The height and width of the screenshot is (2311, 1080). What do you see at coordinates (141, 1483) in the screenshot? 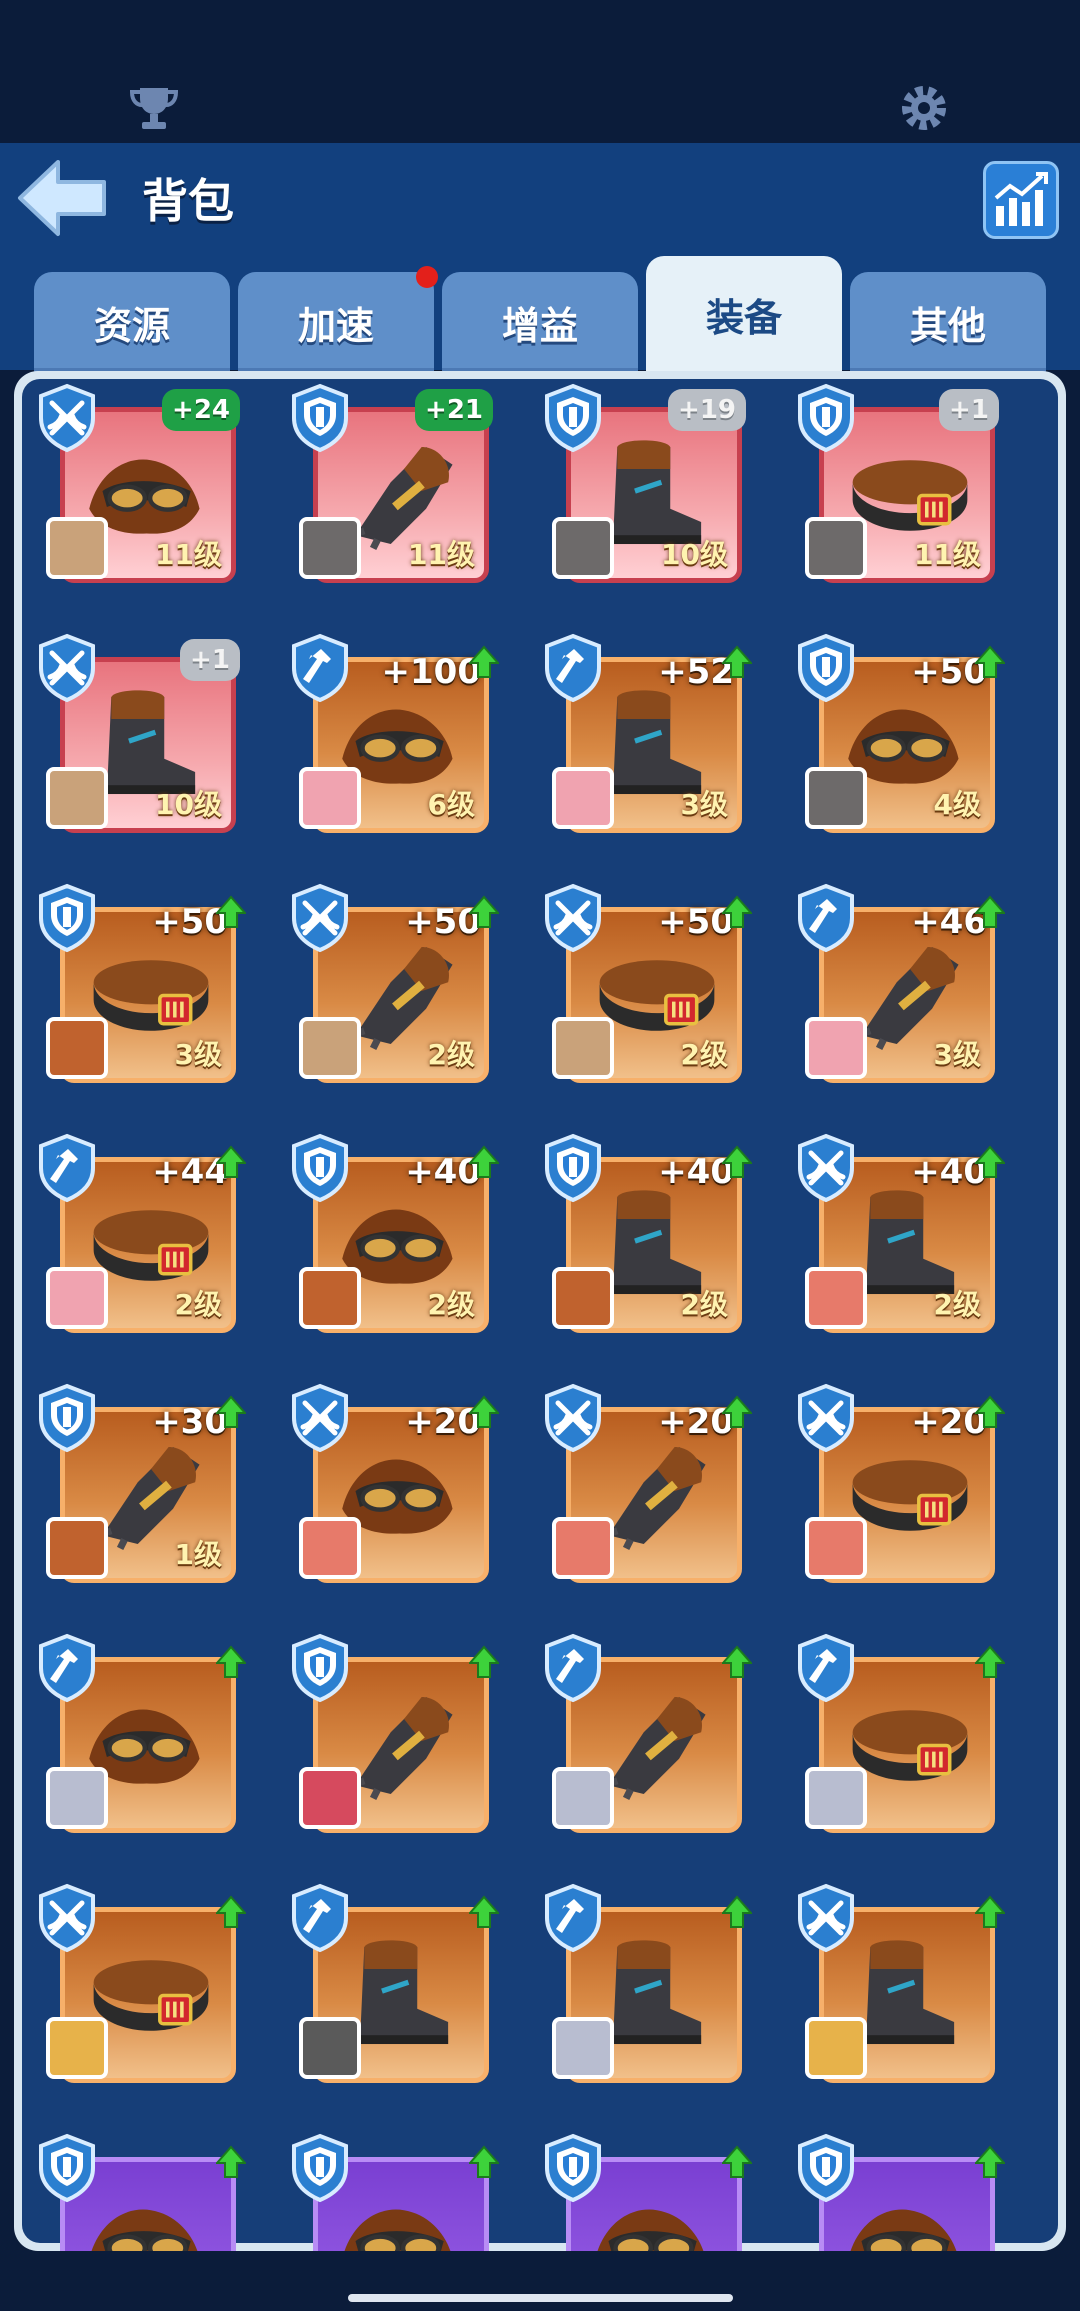
I see `equipment-item: +30 1级` at bounding box center [141, 1483].